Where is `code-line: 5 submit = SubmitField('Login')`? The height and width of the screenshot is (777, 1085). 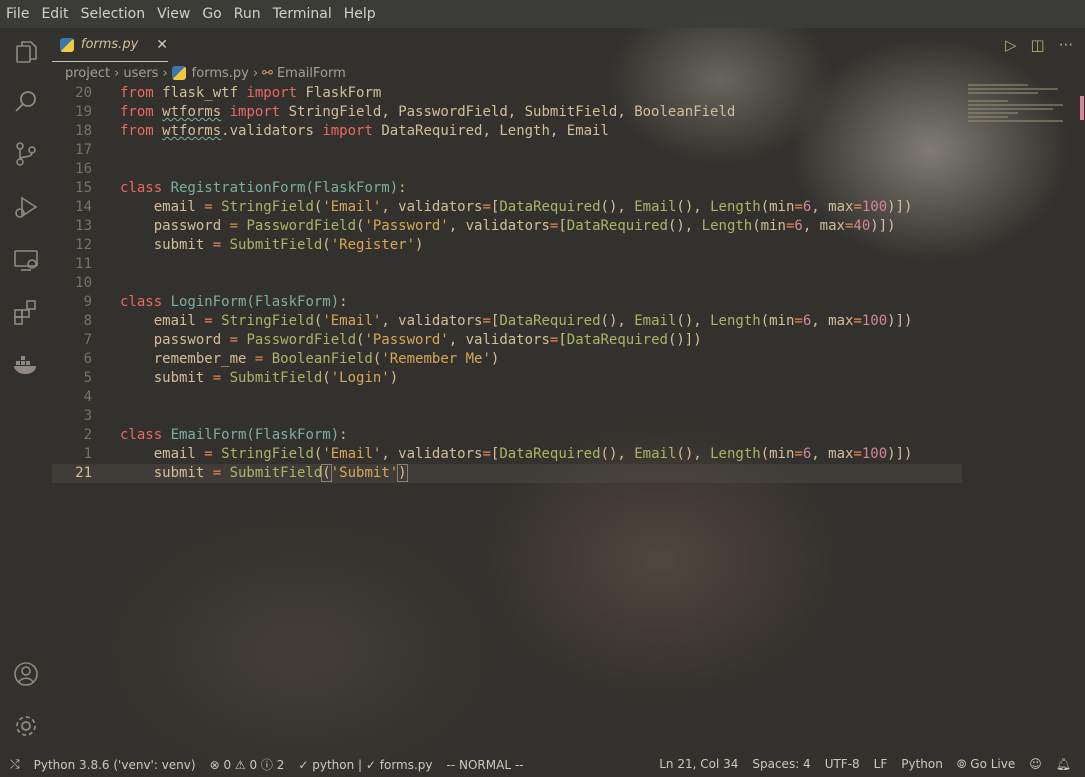 code-line: 5 submit = SubmitField('Login') is located at coordinates (507, 378).